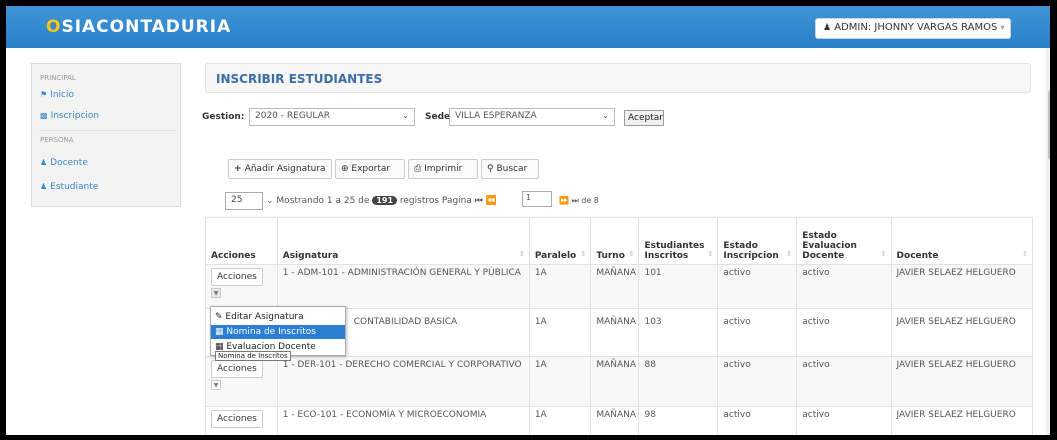 This screenshot has width=1057, height=440. I want to click on sidebar-item-label: Docente, so click(69, 163).